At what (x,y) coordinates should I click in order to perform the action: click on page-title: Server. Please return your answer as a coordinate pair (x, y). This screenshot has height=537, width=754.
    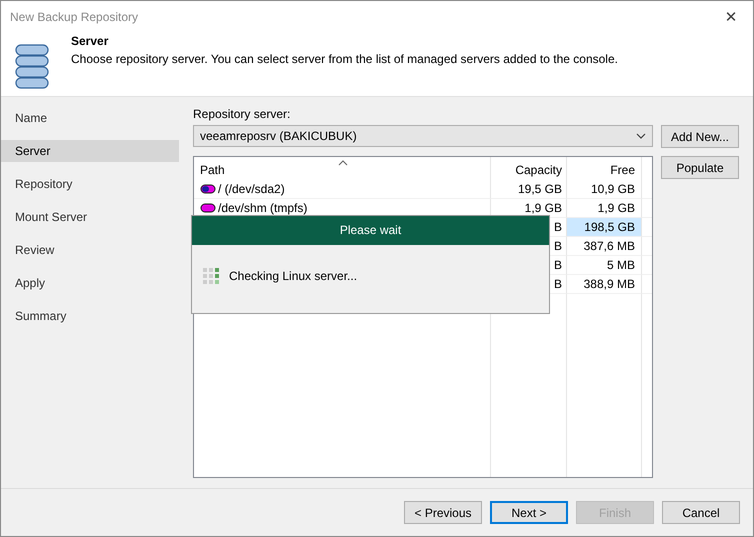
    Looking at the image, I should click on (90, 41).